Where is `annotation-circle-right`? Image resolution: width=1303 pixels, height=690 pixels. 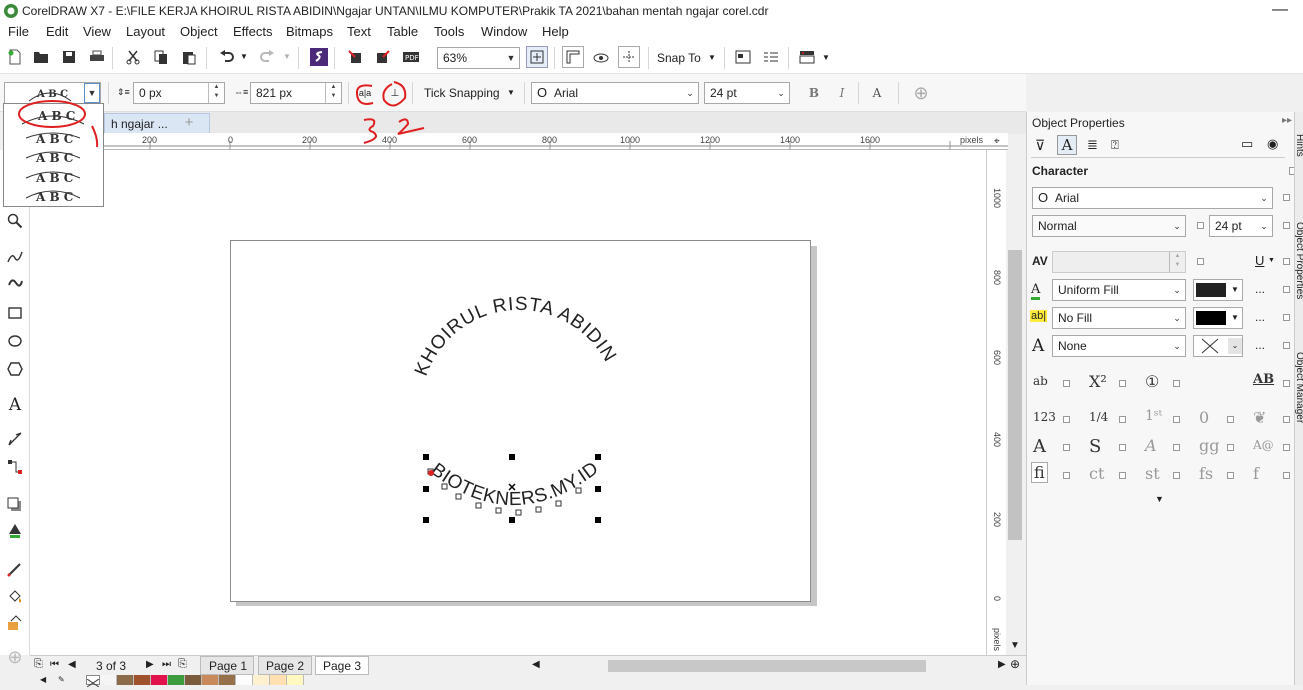
annotation-circle-right is located at coordinates (394, 94).